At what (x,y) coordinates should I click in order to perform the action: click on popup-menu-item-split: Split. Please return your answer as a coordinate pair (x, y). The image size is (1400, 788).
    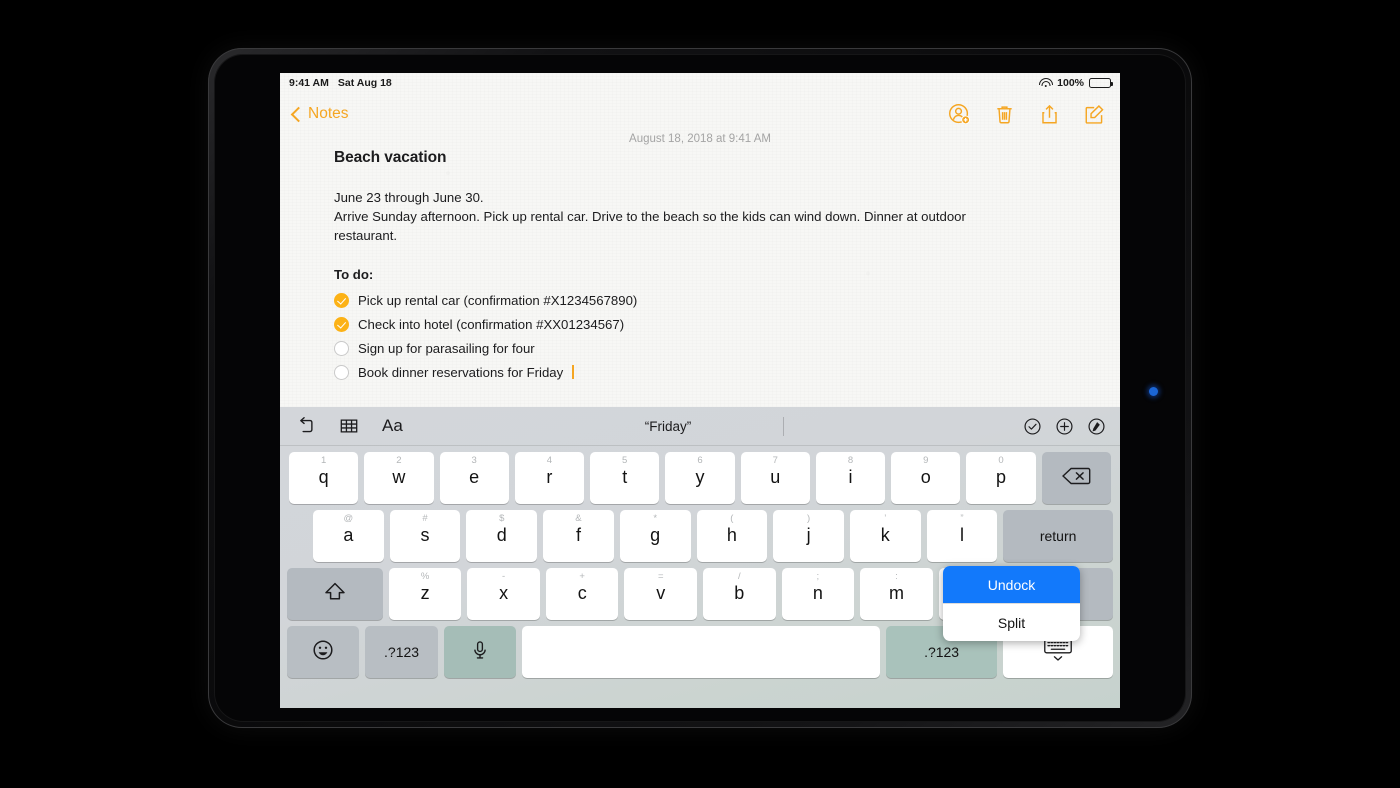
    Looking at the image, I should click on (1011, 622).